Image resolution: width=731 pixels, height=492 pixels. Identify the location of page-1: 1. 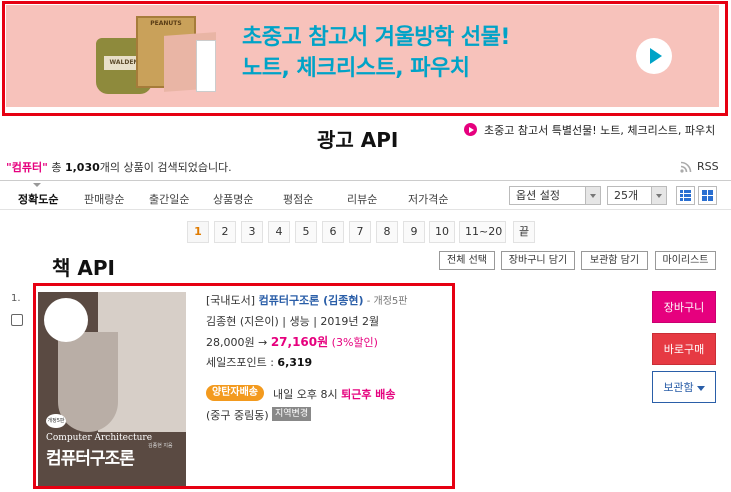
(198, 232).